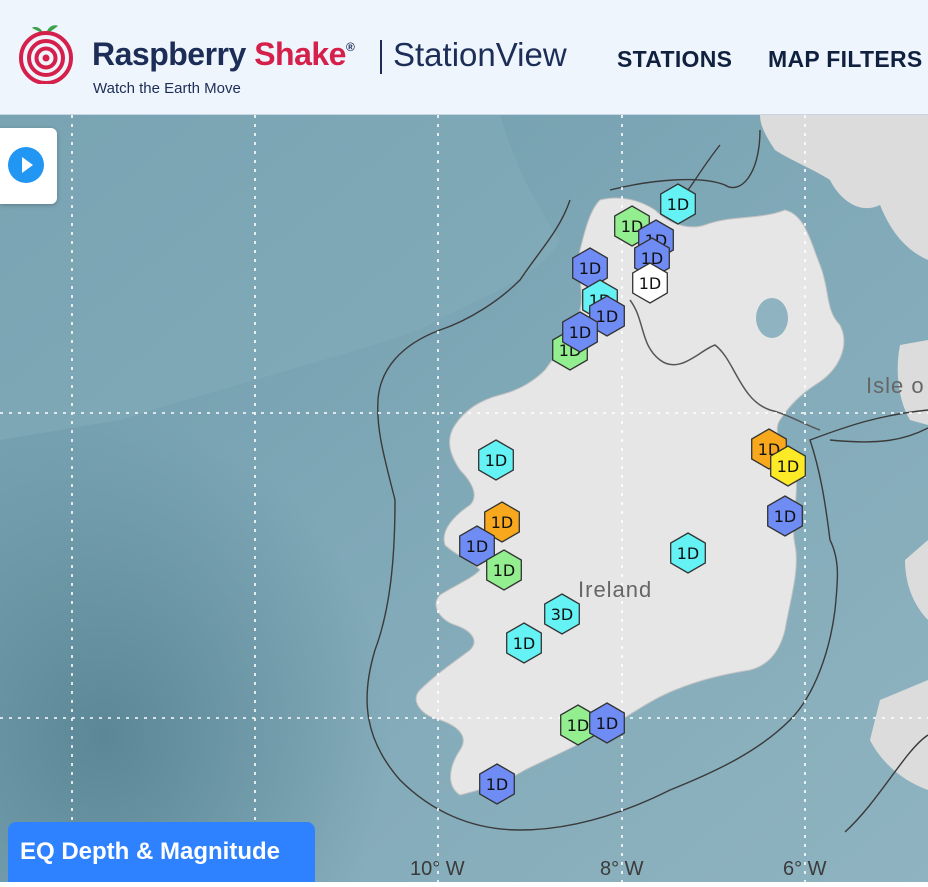 This screenshot has width=928, height=887. What do you see at coordinates (350, 47) in the screenshot?
I see `registered-mark: ®` at bounding box center [350, 47].